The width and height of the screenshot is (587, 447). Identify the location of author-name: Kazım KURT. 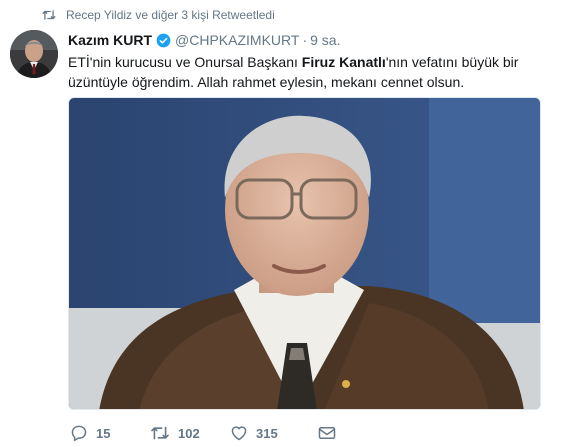
(110, 40).